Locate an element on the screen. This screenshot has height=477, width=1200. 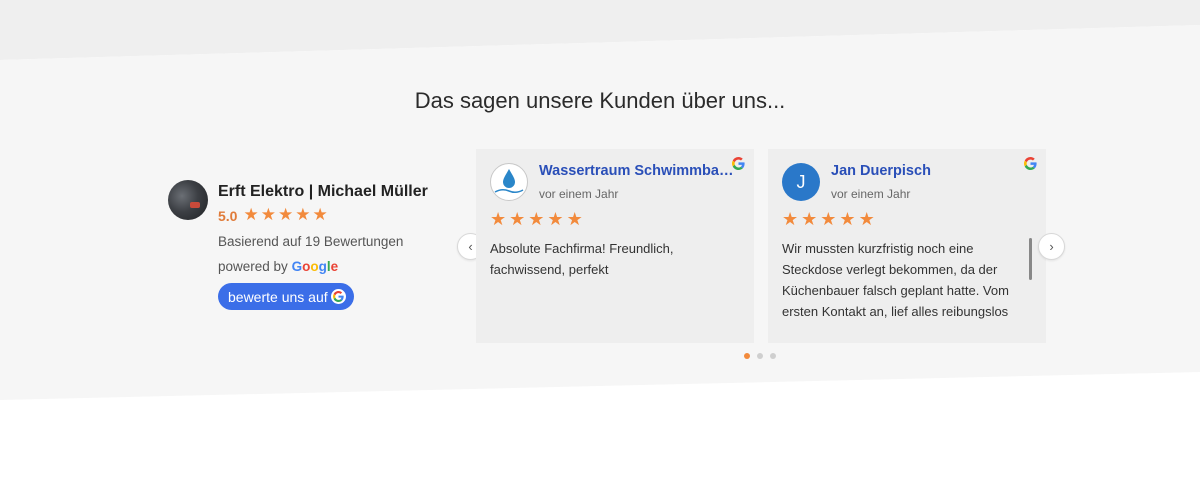
carousel-next-button: › is located at coordinates (1051, 246).